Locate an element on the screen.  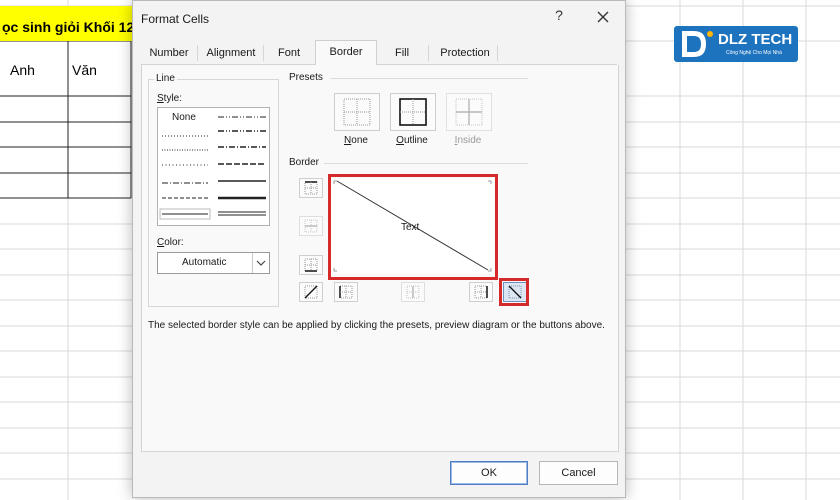
preset-none-label: None is located at coordinates (356, 140).